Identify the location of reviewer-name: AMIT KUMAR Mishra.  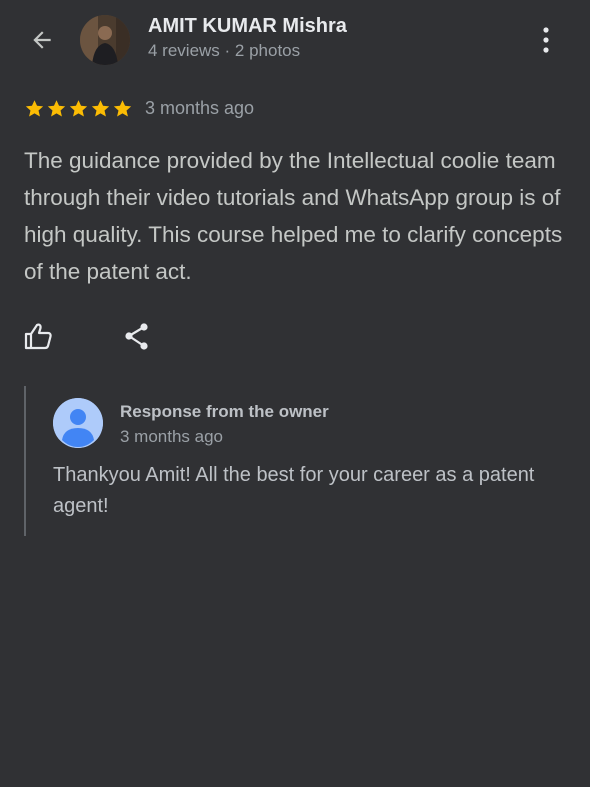
(247, 26).